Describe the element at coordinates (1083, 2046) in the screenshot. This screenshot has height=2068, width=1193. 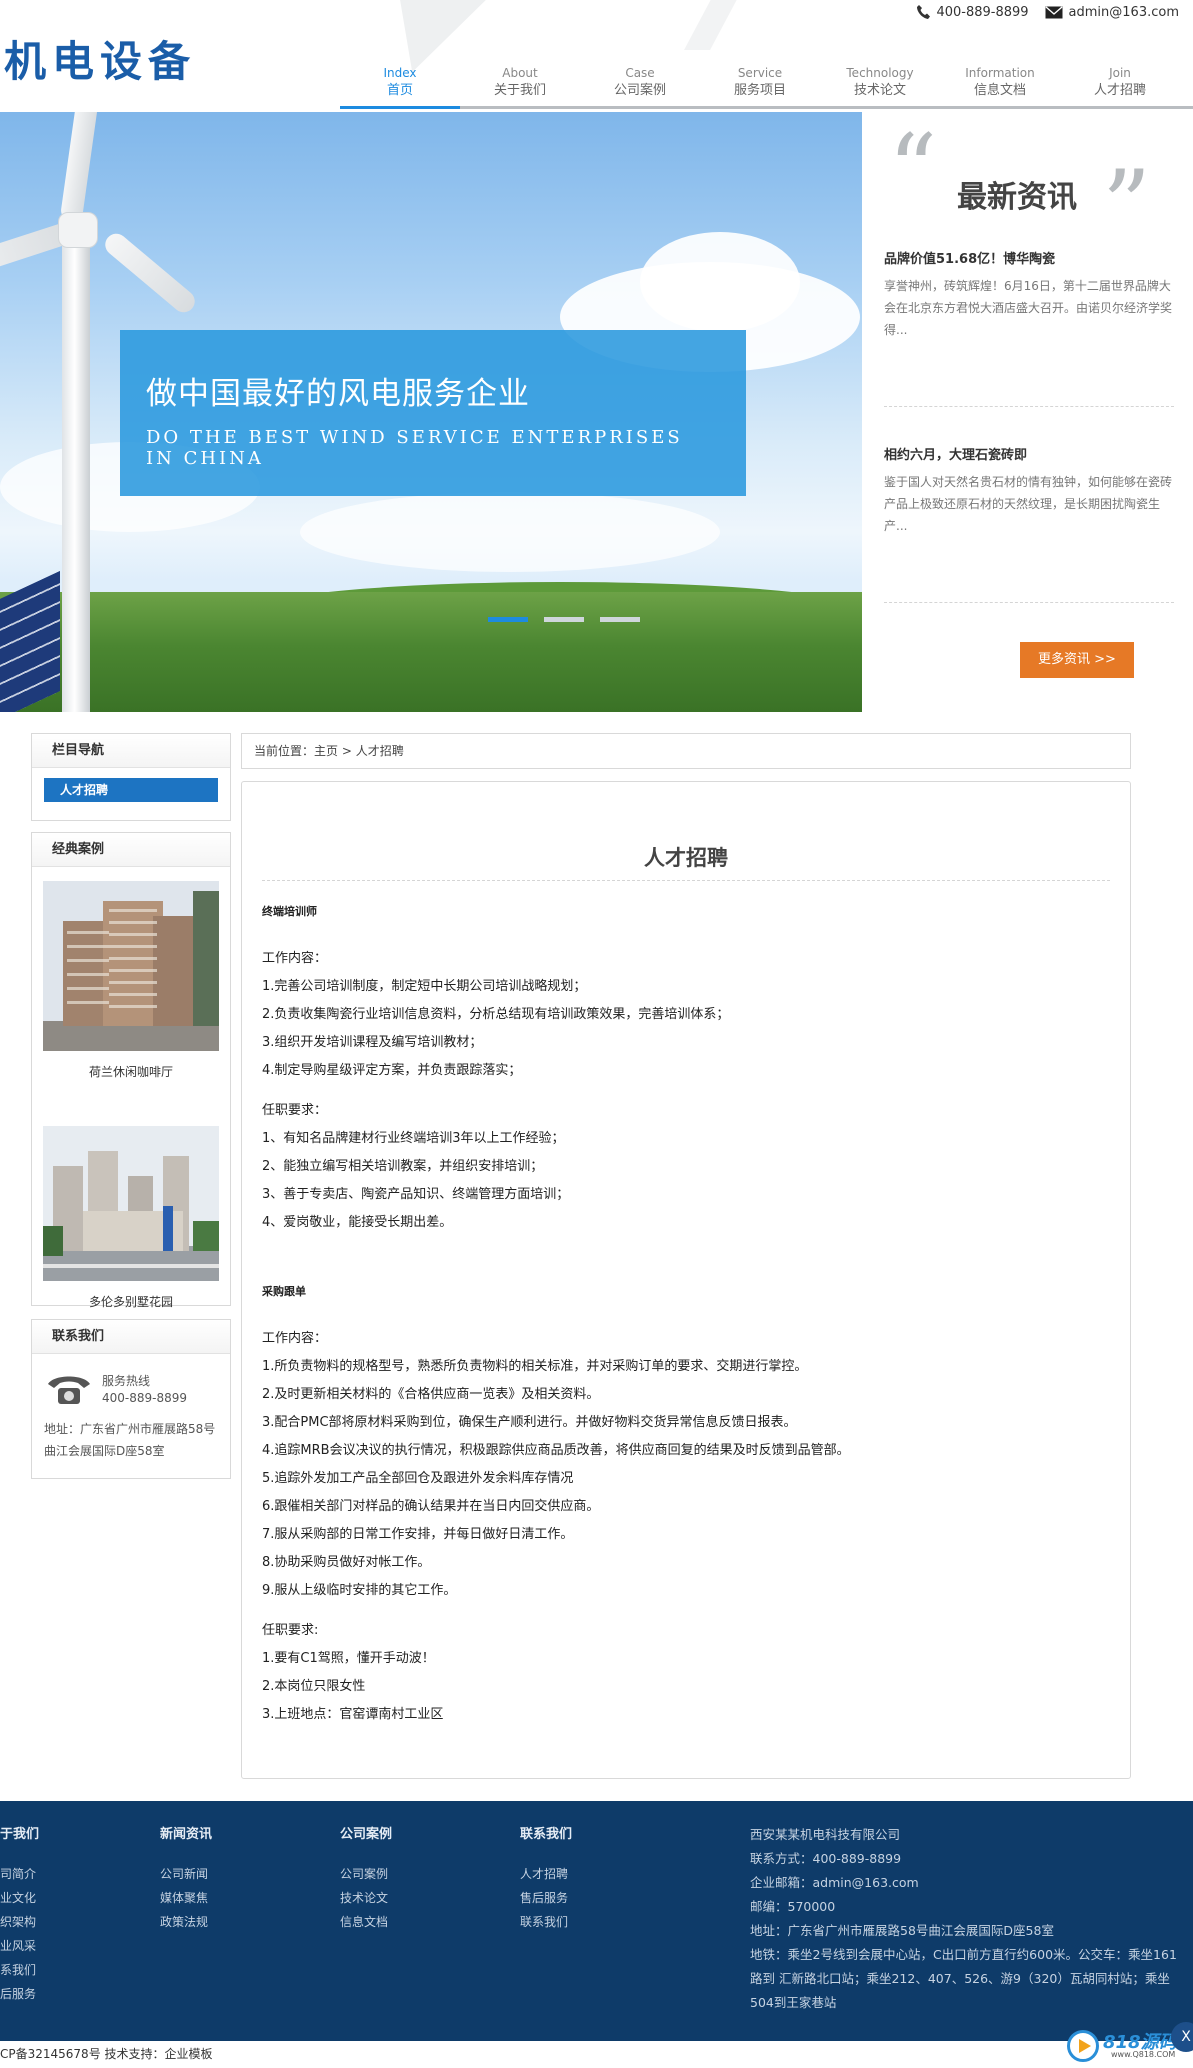
I see `play-logo-icon` at that location.